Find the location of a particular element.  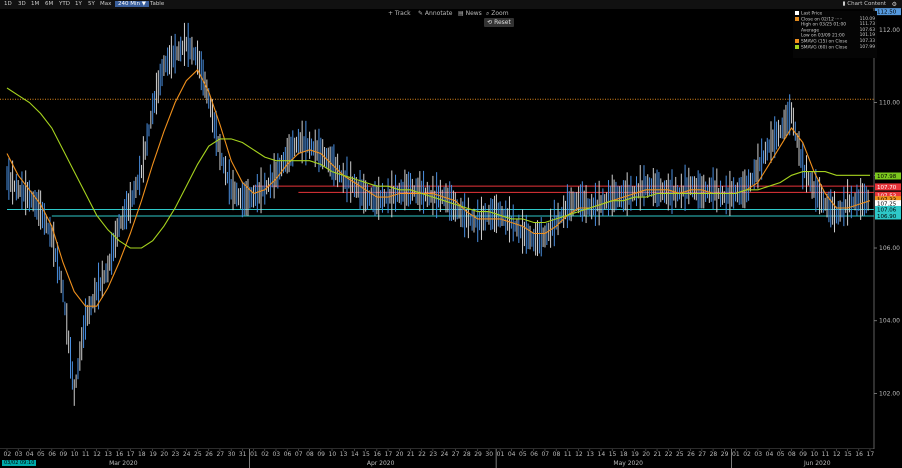

y-tick-label: 112.00 is located at coordinates (889, 30).